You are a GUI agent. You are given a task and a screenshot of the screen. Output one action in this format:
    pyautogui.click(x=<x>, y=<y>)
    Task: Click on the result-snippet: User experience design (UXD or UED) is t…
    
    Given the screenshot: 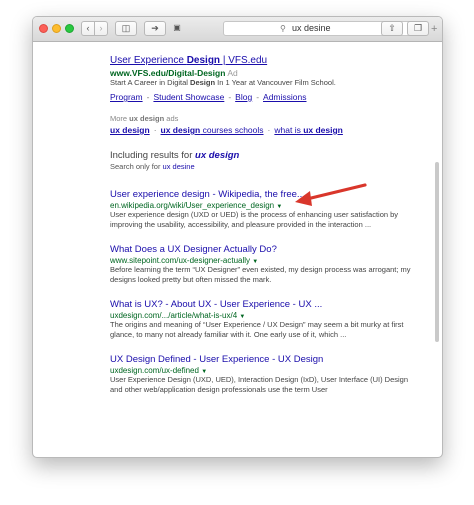 What is the action you would take?
    pyautogui.click(x=254, y=219)
    